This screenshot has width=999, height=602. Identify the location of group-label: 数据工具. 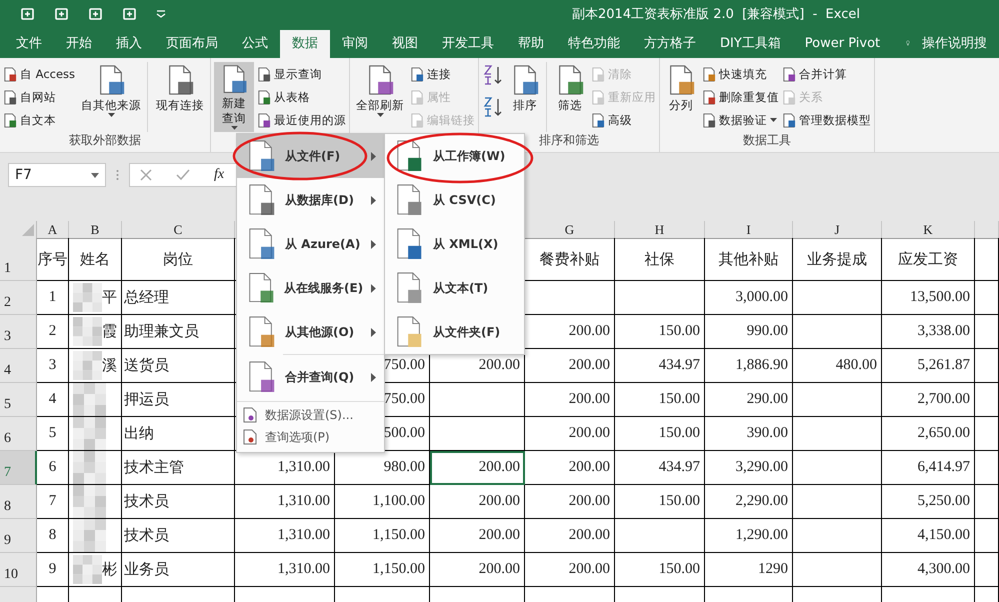
(767, 140).